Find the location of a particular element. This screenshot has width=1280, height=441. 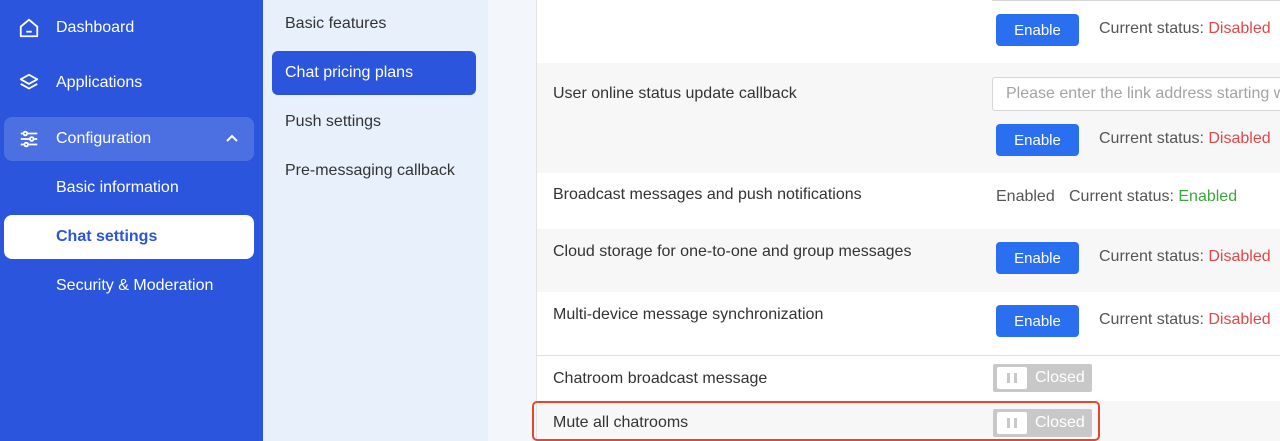

chatroom-broadcast-toggle: Closed is located at coordinates (1042, 378).